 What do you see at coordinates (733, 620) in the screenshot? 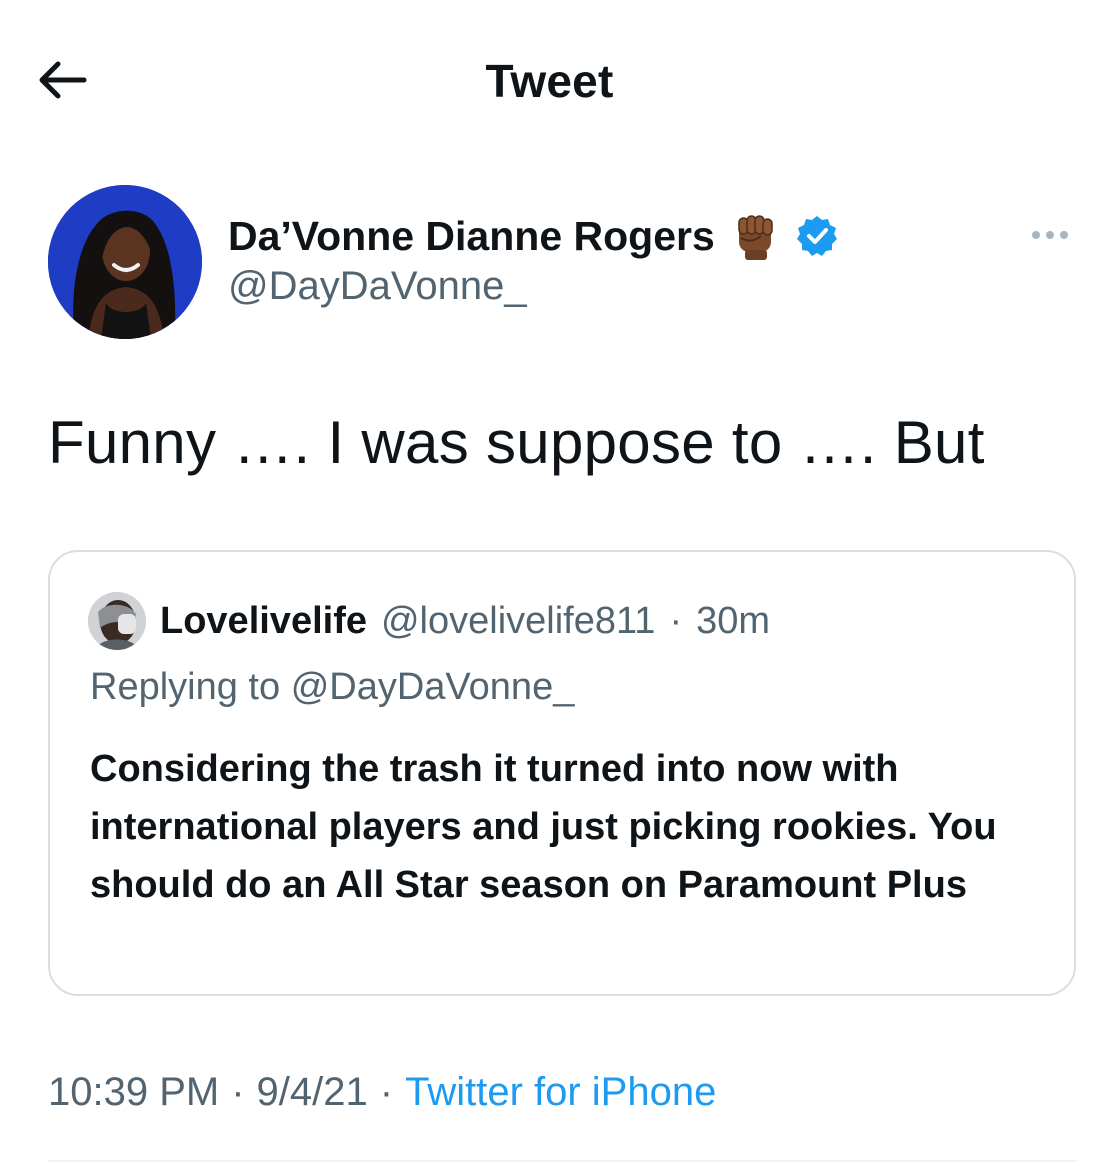
I see `quoted-timestamp: 30m` at bounding box center [733, 620].